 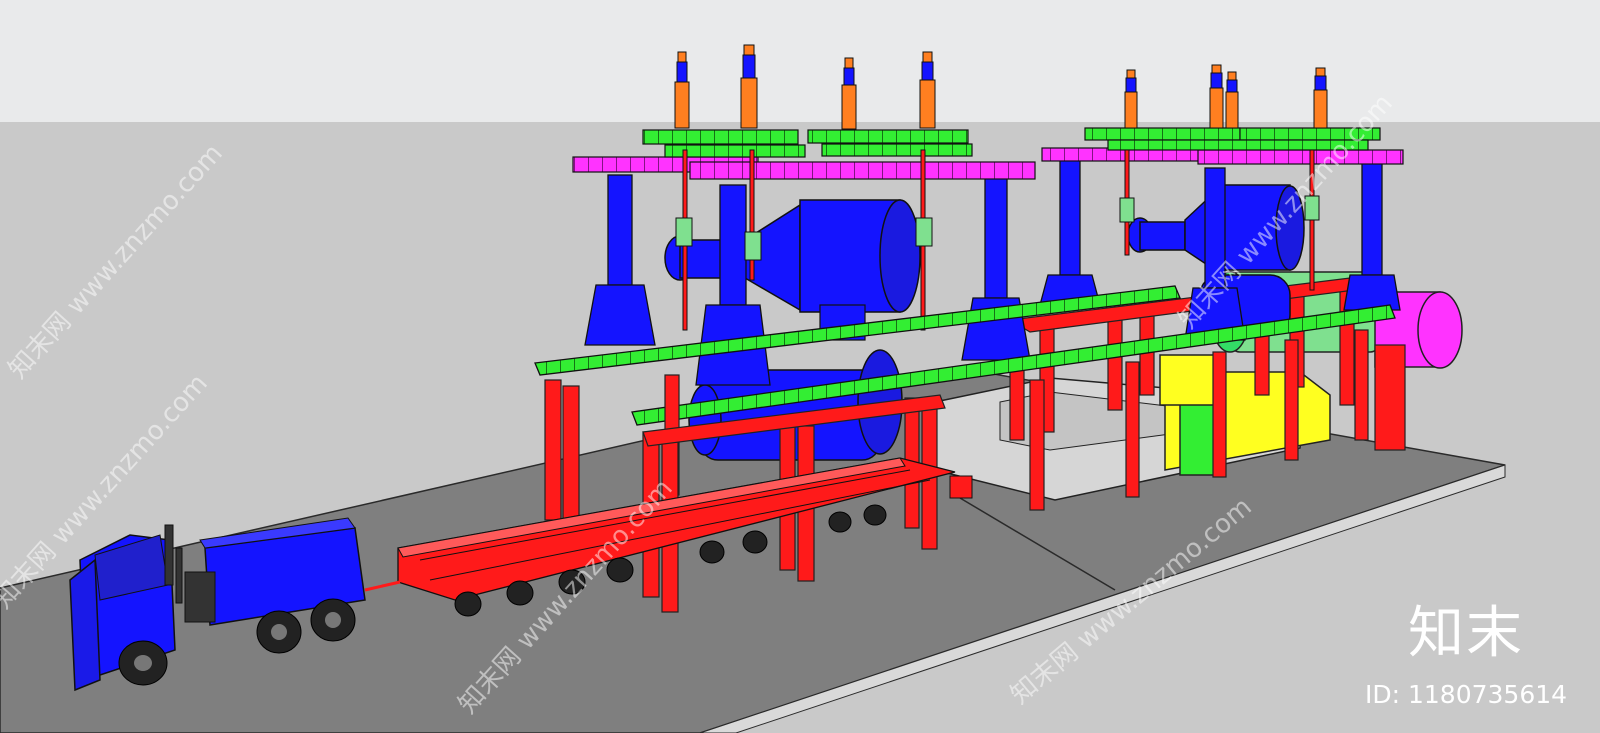 I want to click on brand-logo: 知末, so click(x=1466, y=633).